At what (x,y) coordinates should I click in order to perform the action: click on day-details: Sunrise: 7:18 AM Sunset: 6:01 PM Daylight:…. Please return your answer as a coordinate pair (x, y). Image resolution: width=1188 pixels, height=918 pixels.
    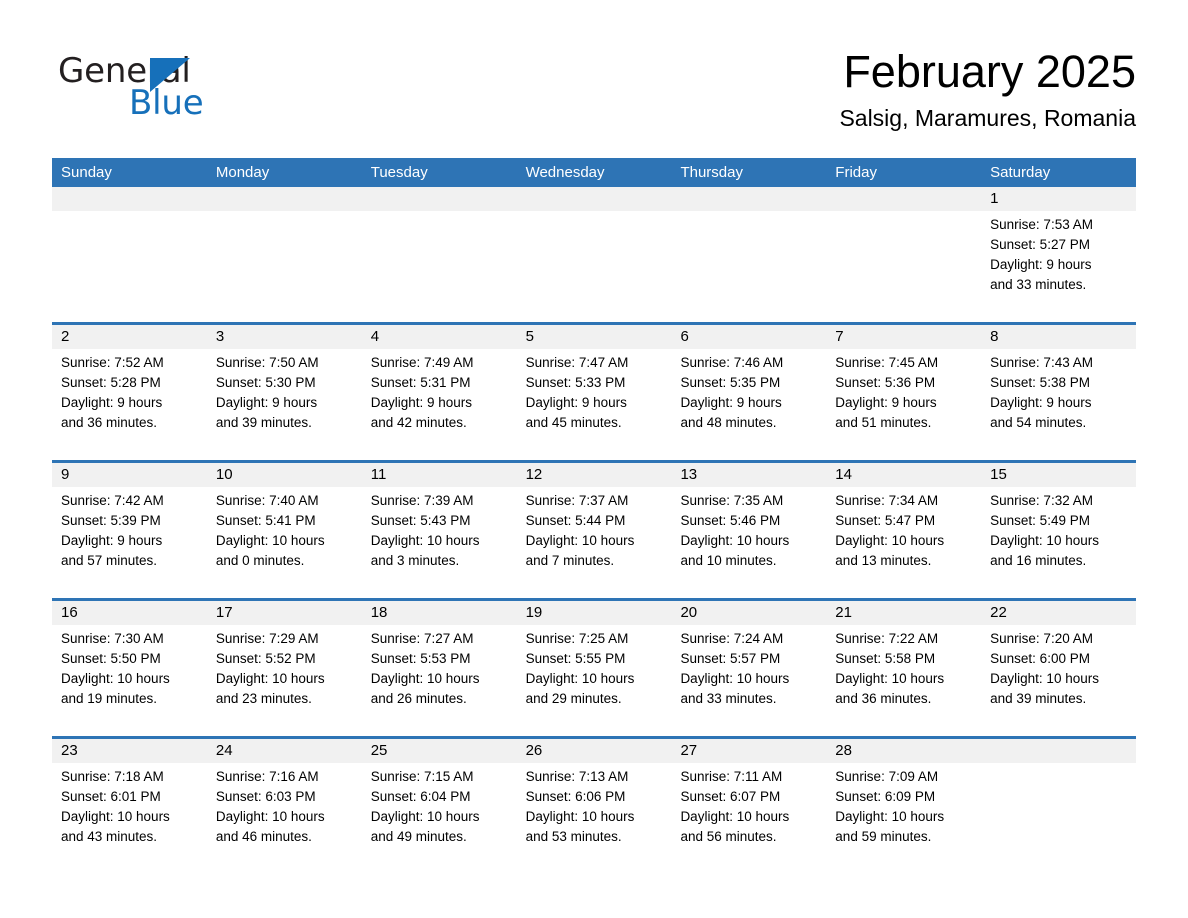
    Looking at the image, I should click on (129, 805).